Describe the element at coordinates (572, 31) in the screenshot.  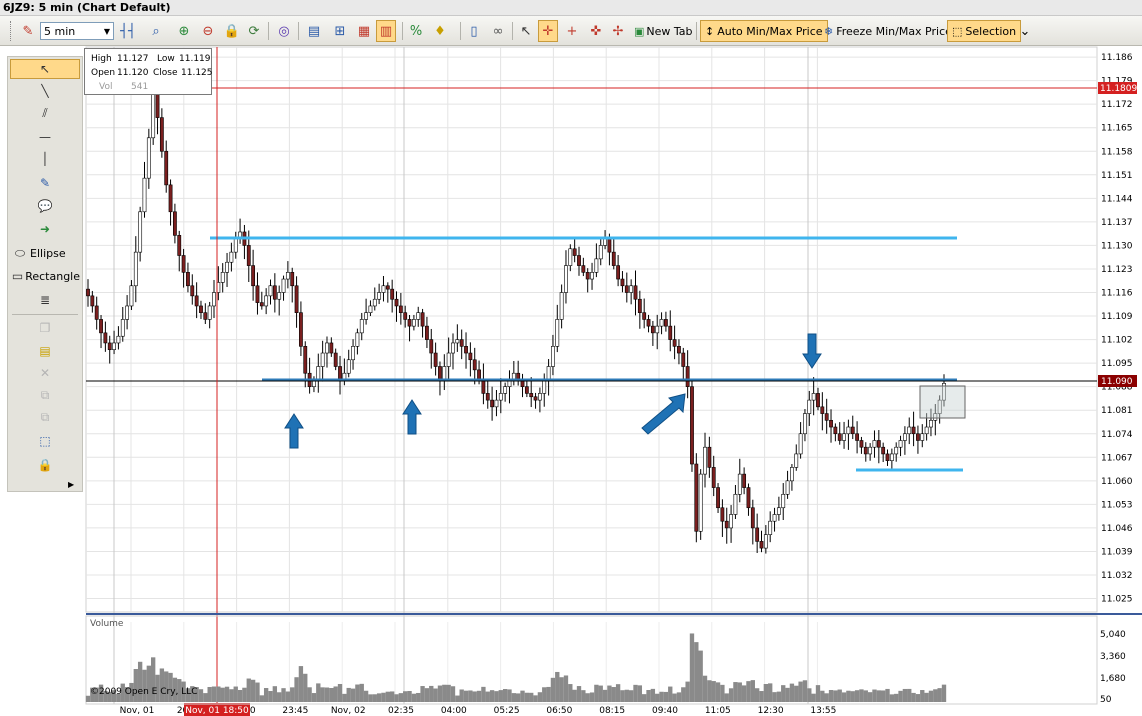
I see `crosshair-icon: +` at that location.